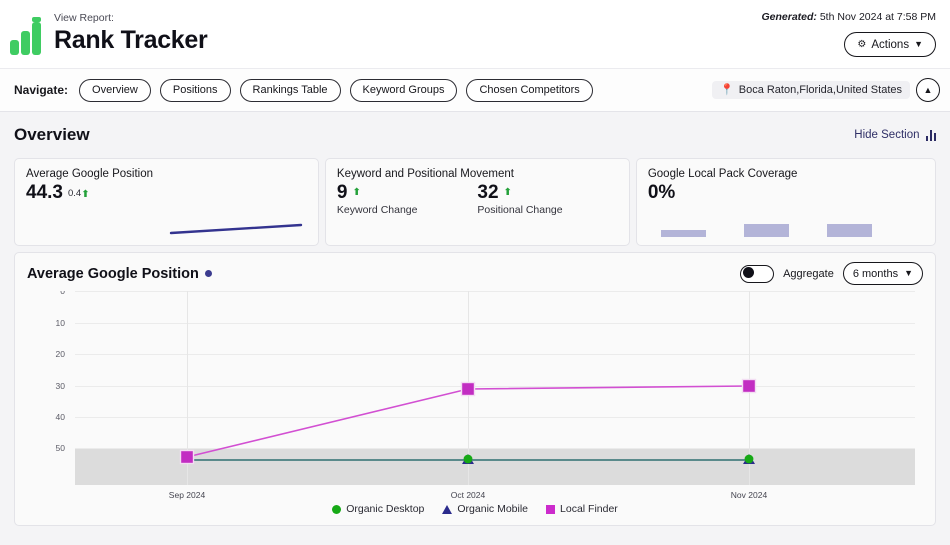 Image resolution: width=950 pixels, height=545 pixels. I want to click on chart-y-axis-labels: 0 10 20 30 40 50, so click(61, 372).